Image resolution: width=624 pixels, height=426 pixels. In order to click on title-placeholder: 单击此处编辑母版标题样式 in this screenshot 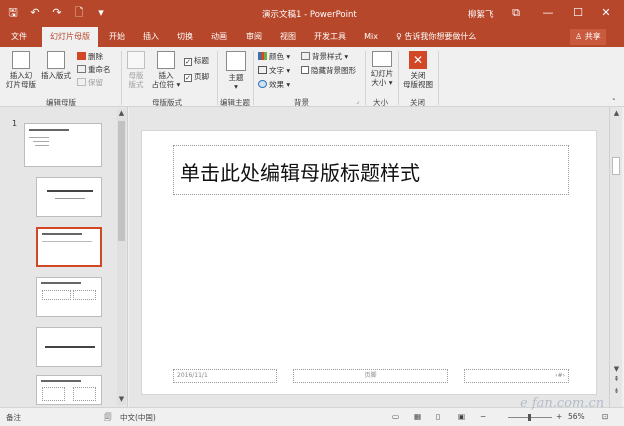, I will do `click(371, 170)`.